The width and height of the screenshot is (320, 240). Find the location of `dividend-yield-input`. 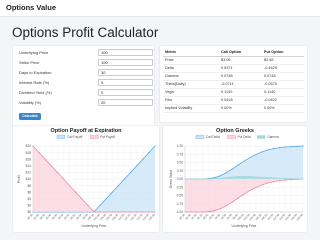

dividend-yield-input is located at coordinates (125, 92).